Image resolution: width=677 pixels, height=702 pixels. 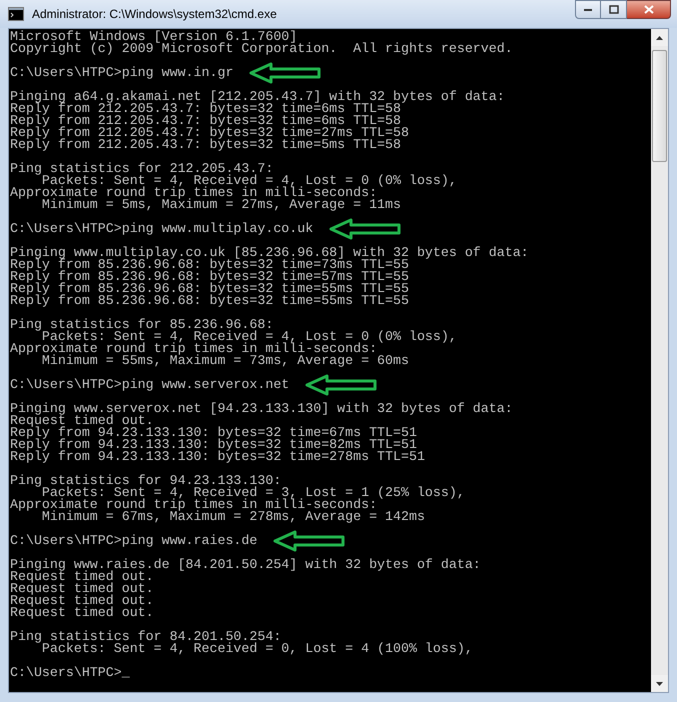 I want to click on close-icon, so click(x=649, y=9).